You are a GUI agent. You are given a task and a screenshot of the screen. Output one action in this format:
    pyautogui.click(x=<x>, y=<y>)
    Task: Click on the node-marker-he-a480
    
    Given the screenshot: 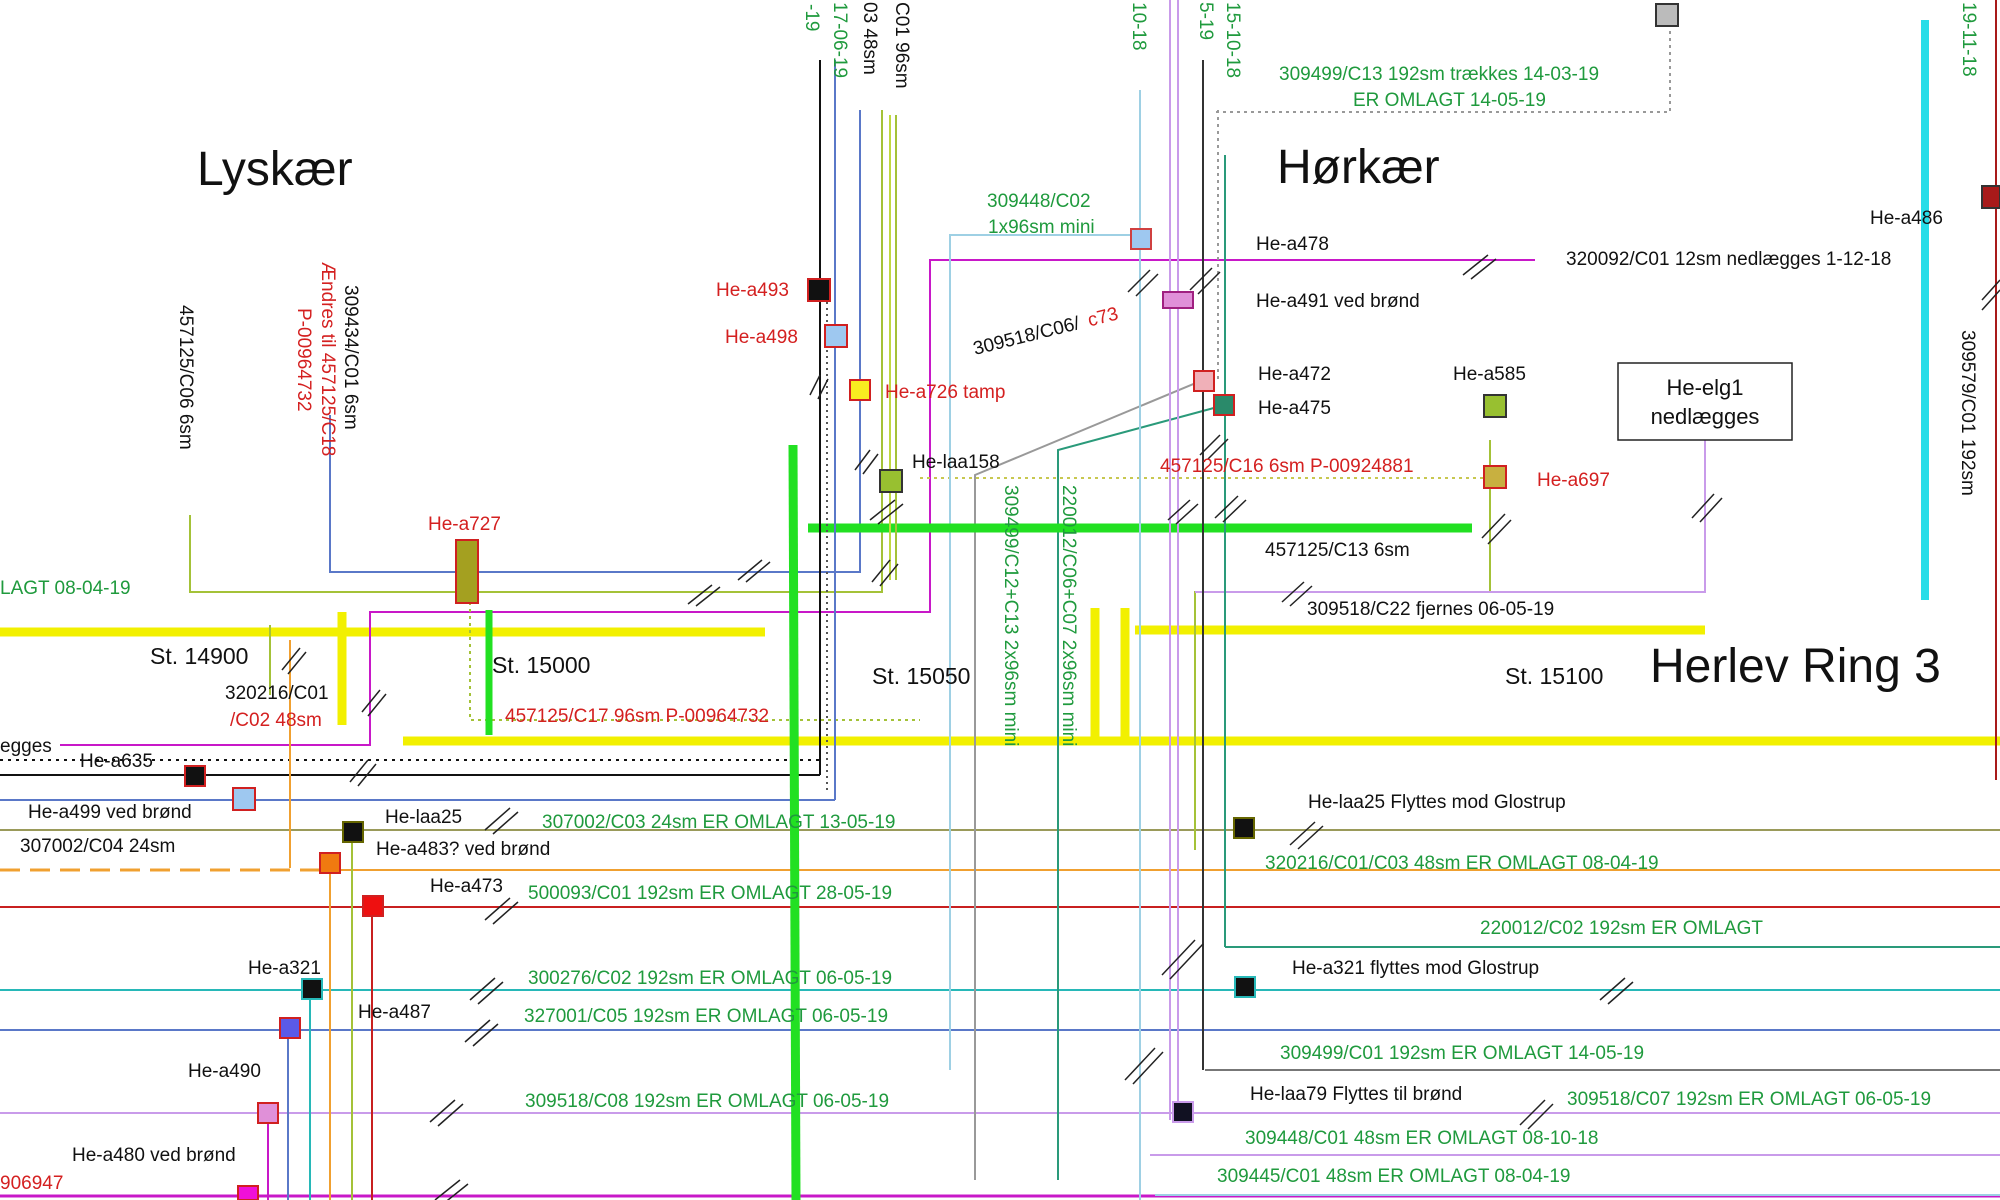 What is the action you would take?
    pyautogui.click(x=248, y=1192)
    